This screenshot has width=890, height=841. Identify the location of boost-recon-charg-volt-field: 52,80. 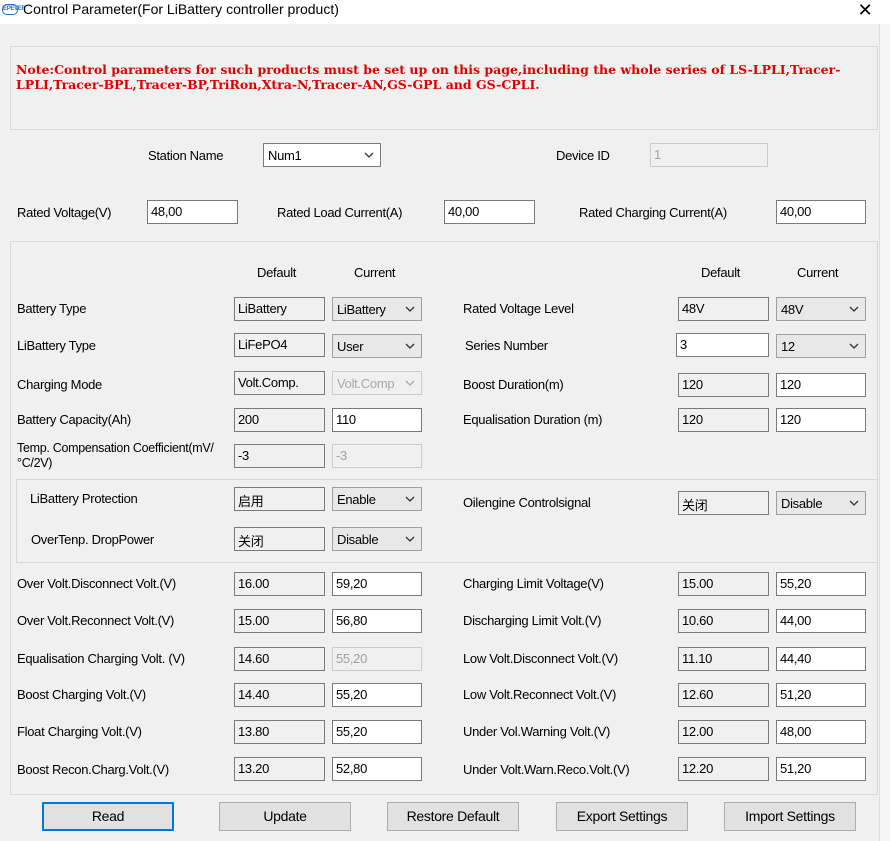
(377, 769).